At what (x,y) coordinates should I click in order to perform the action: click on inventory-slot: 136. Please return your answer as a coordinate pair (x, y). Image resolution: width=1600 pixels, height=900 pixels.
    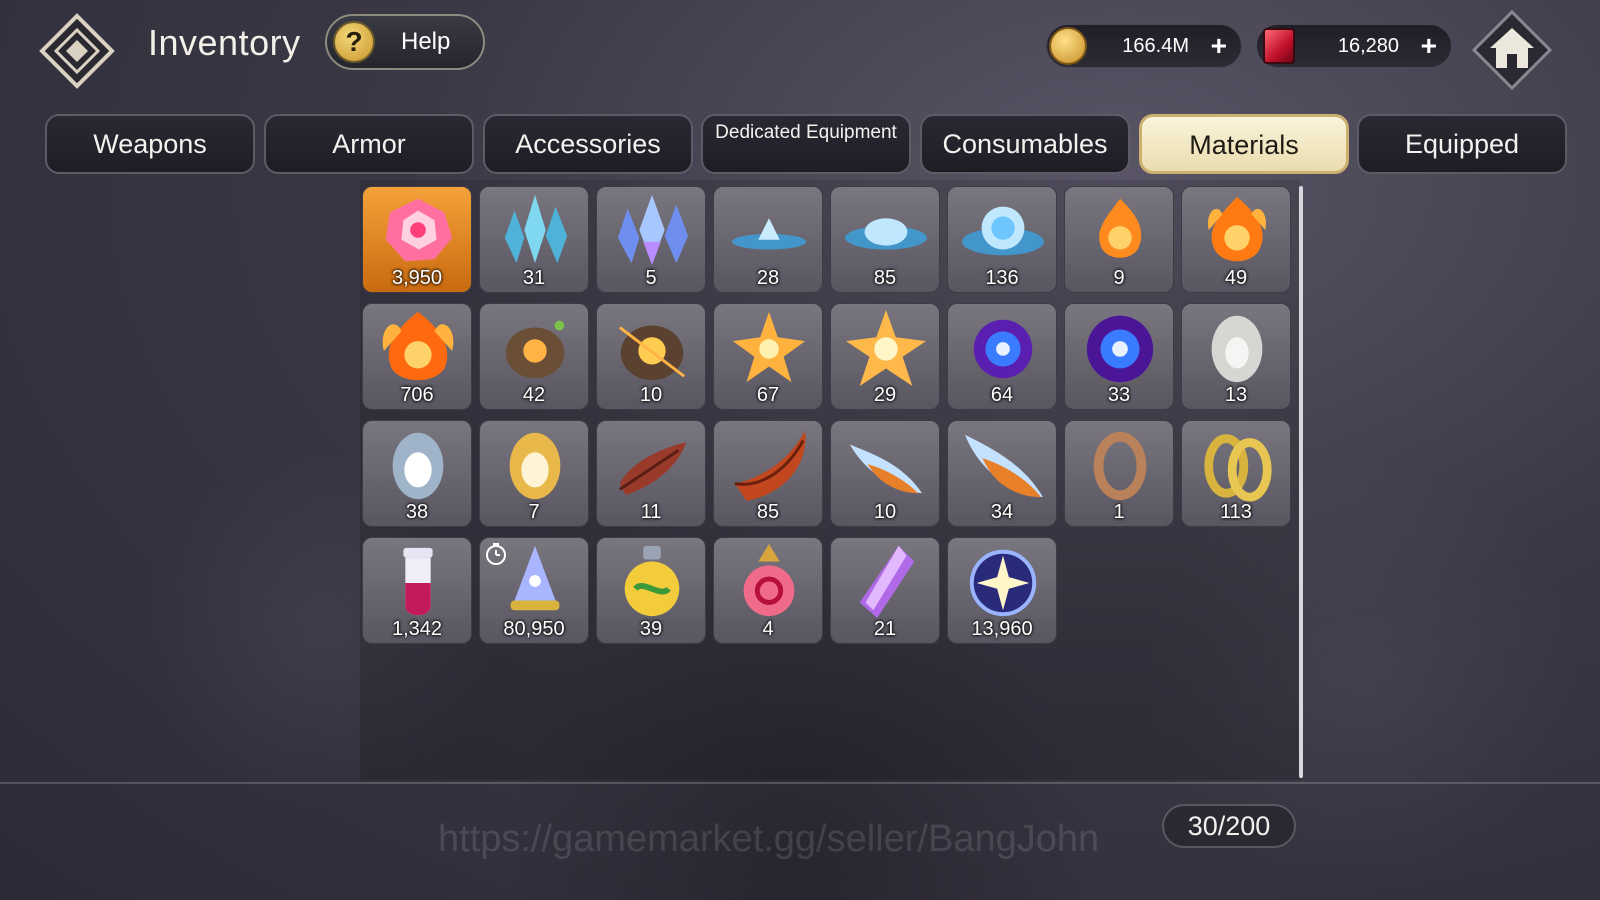
    Looking at the image, I should click on (1002, 239).